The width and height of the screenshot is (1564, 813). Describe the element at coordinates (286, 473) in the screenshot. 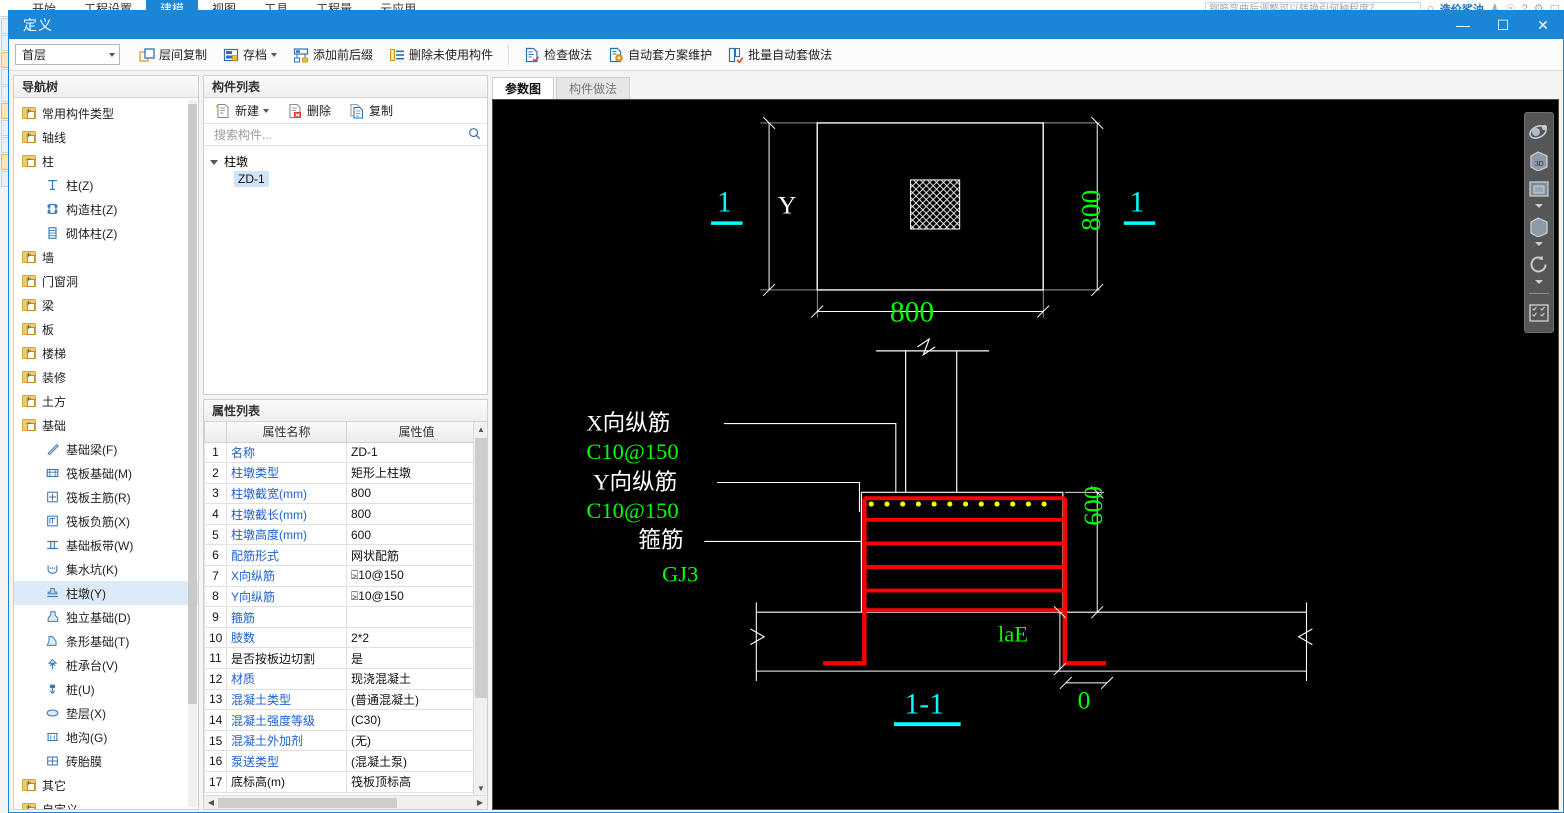

I see `property-name-cell: 柱墩类型` at that location.